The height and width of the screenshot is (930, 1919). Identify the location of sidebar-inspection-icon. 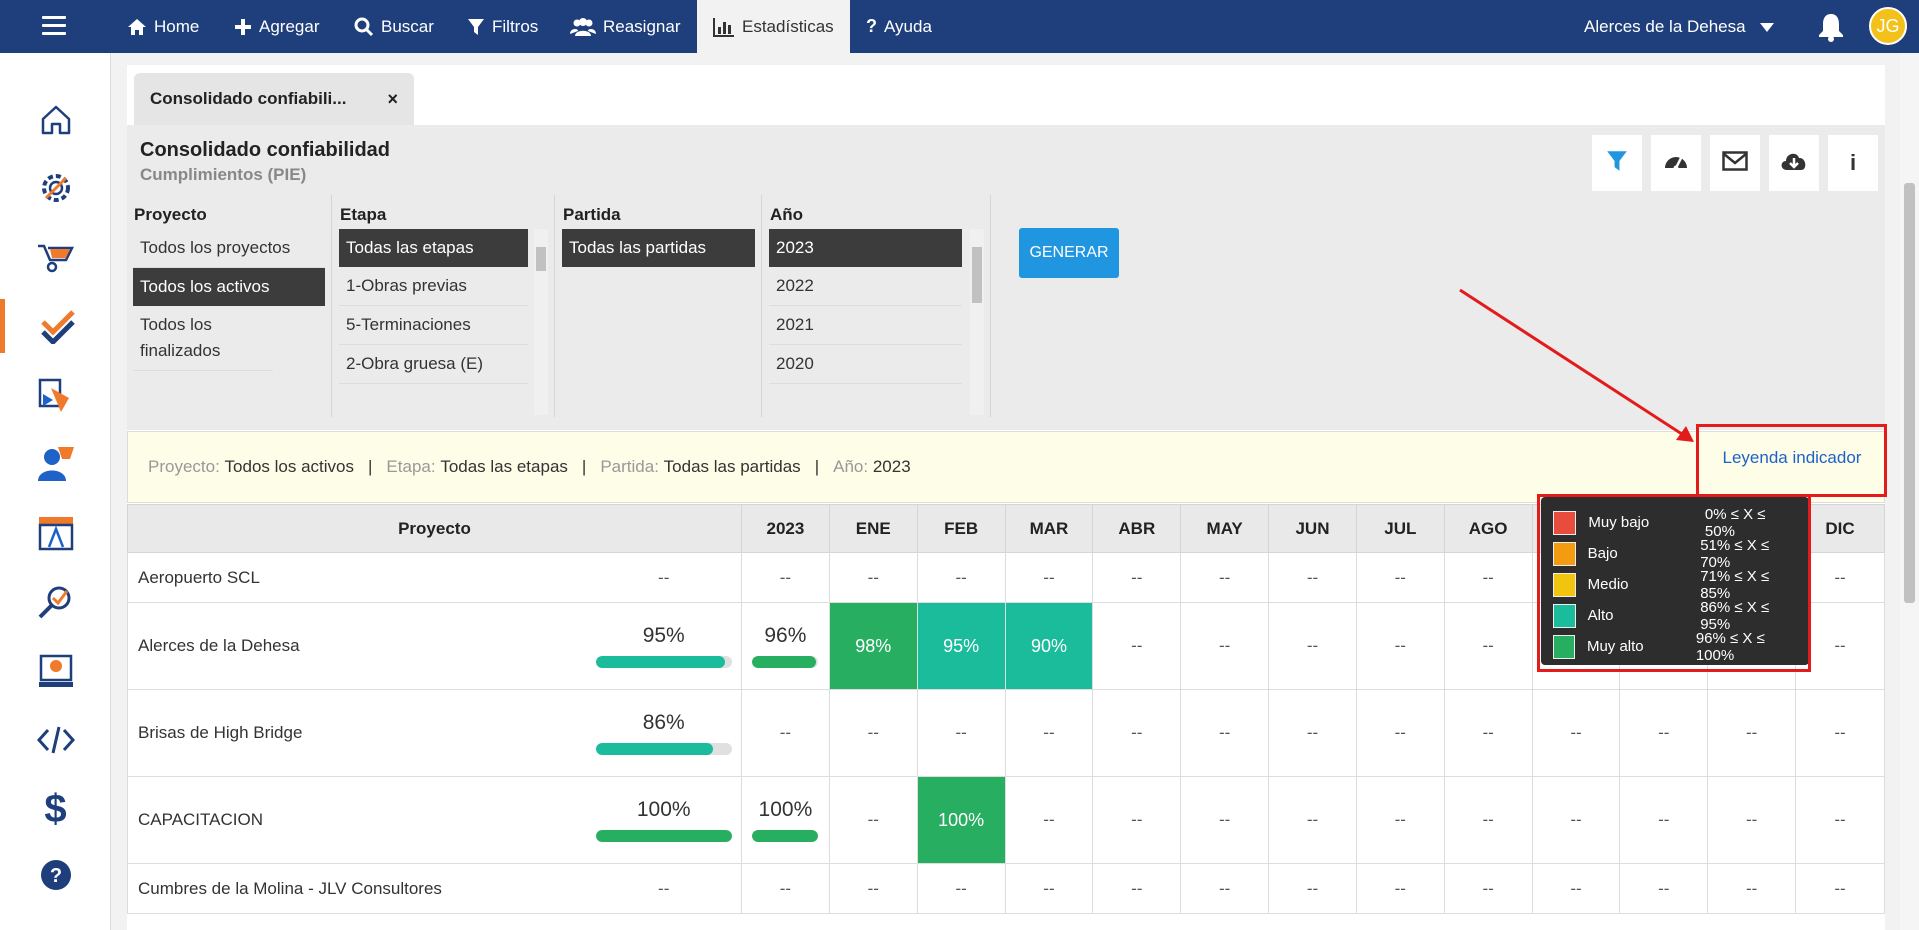
(55, 602).